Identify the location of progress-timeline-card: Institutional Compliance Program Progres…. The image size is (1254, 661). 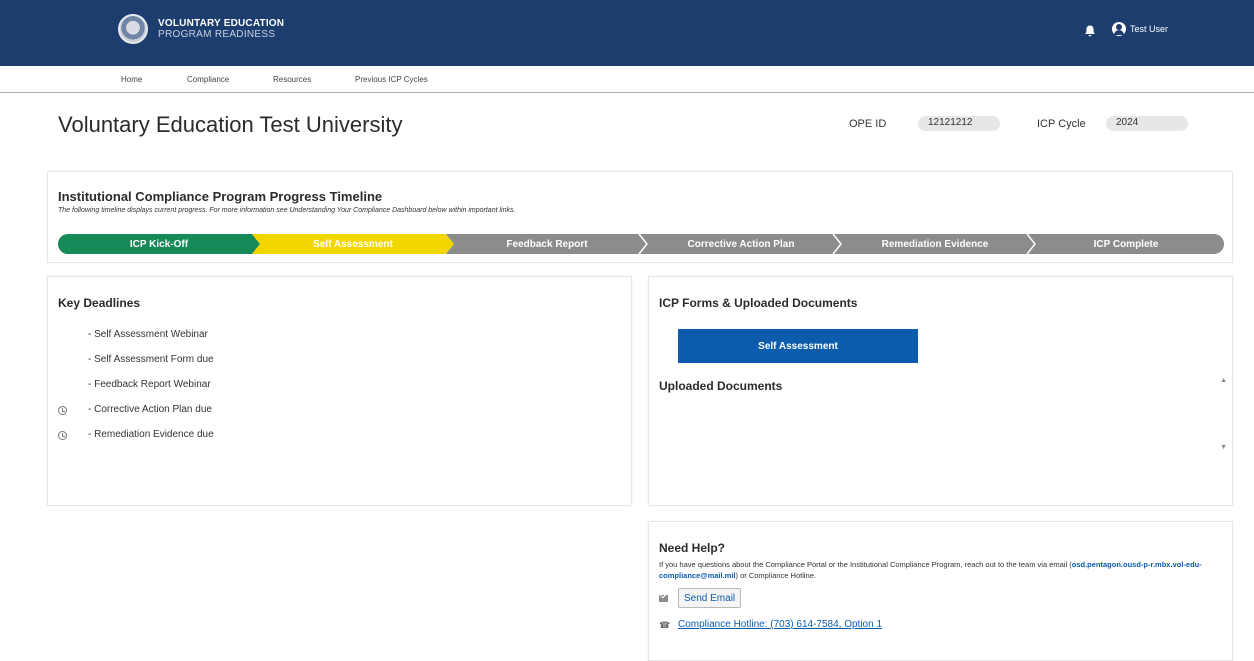
(640, 217).